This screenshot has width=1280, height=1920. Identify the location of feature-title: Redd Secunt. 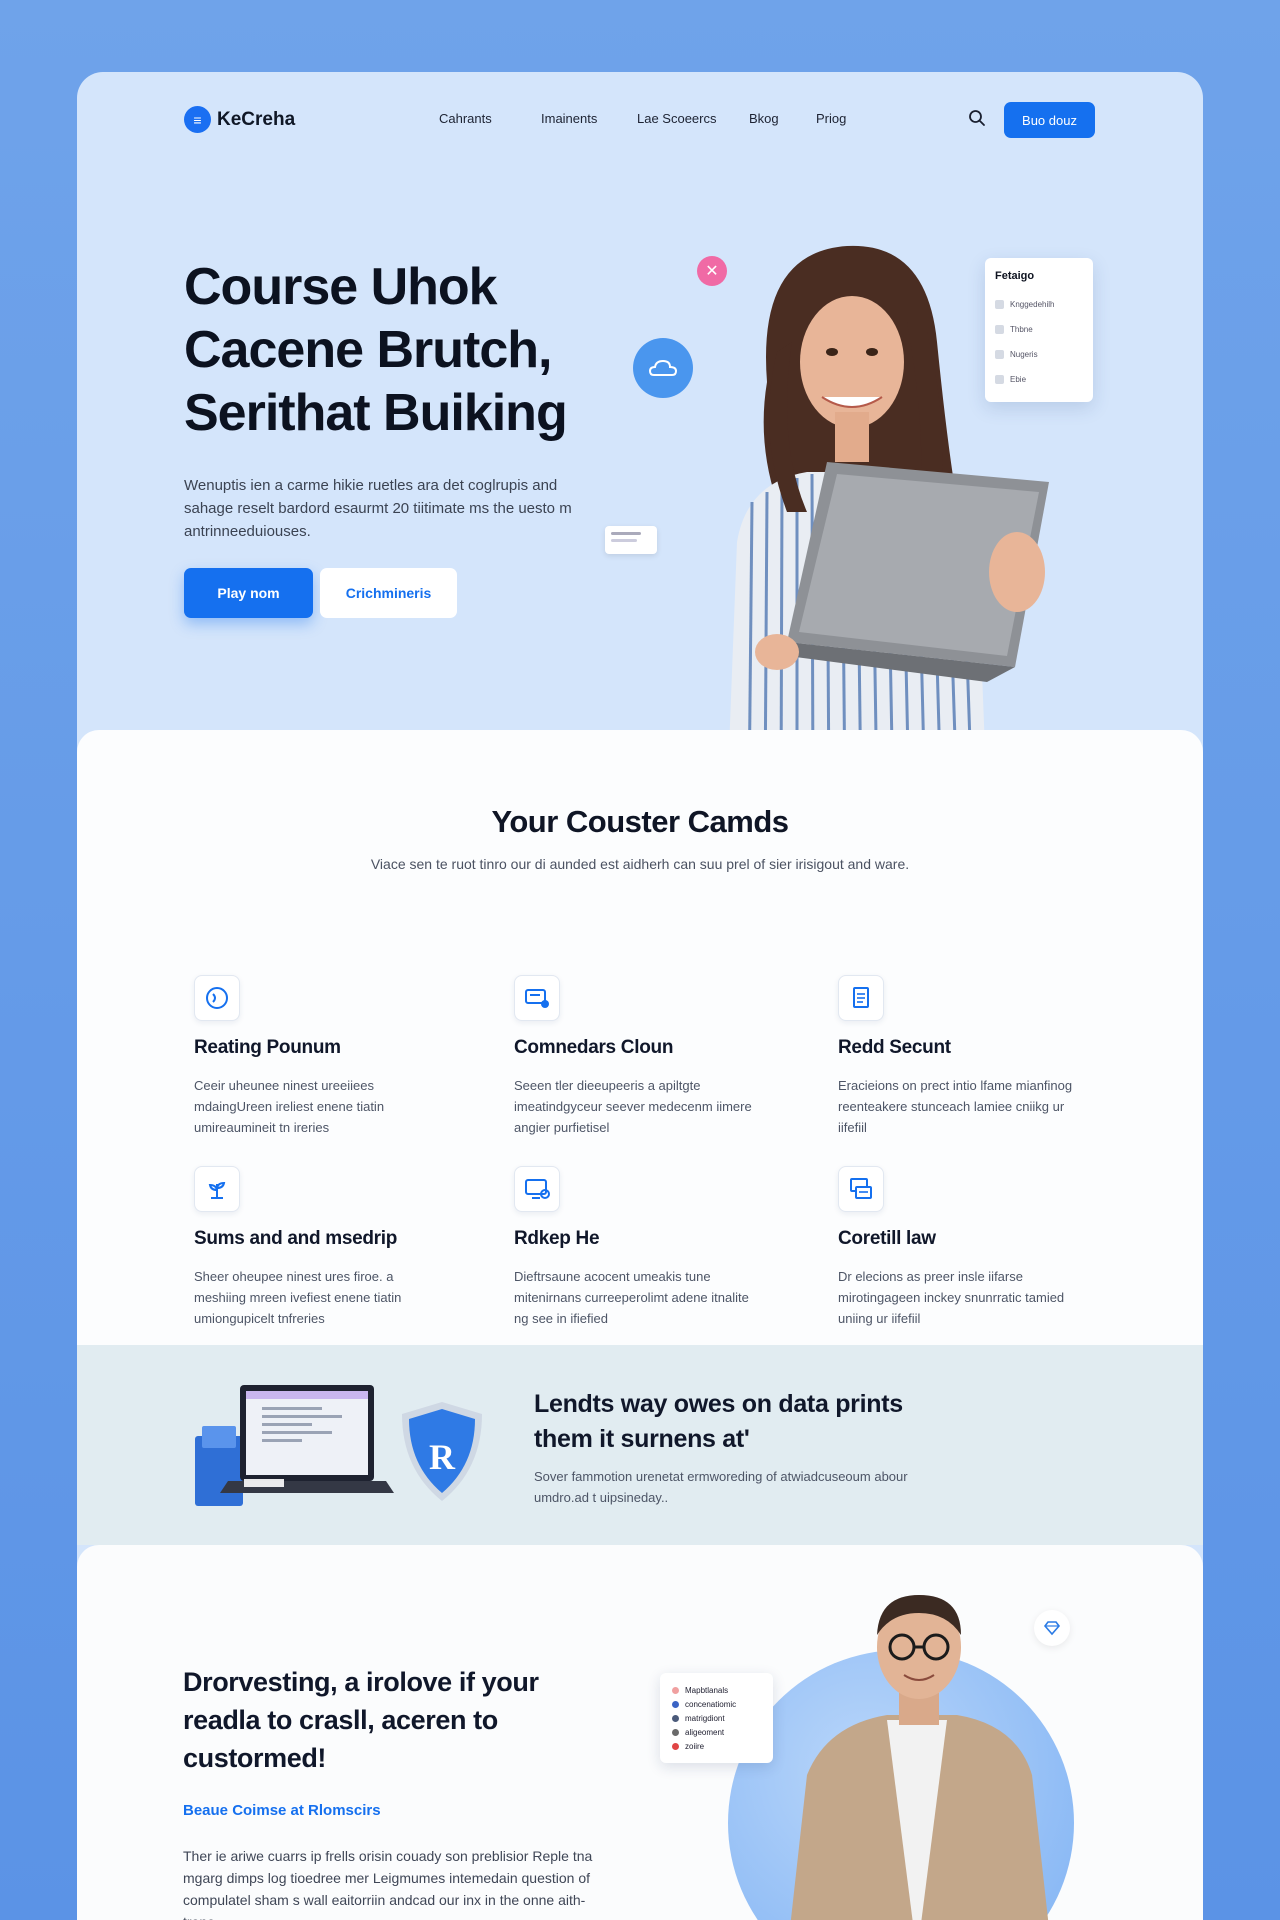
(894, 1047).